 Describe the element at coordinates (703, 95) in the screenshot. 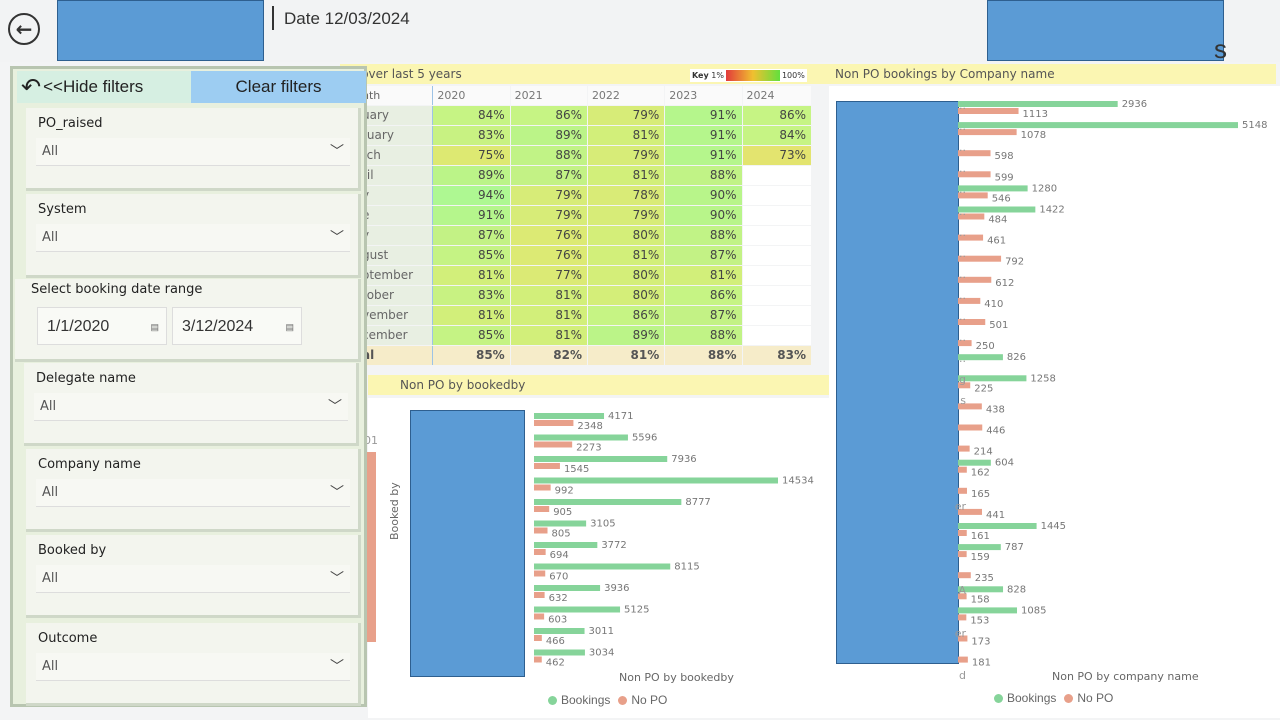

I see `matrix-year-header: 2023` at that location.